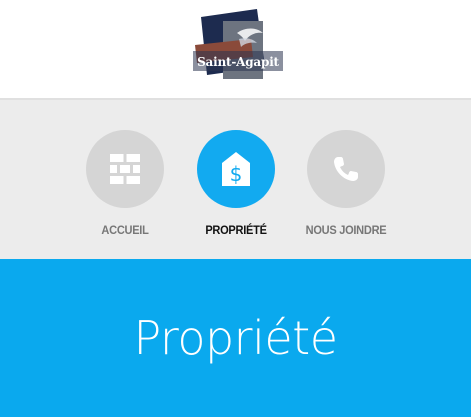 This screenshot has width=471, height=417. I want to click on nav-circle-propriete: $, so click(236, 169).